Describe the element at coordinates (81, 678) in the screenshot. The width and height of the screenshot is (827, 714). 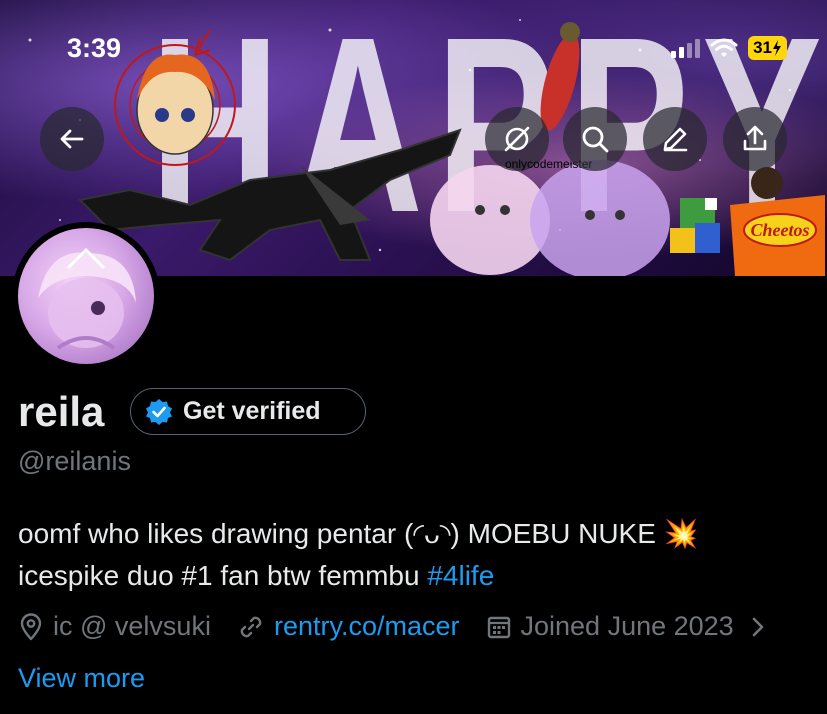
I see `view-more-link: View more` at that location.